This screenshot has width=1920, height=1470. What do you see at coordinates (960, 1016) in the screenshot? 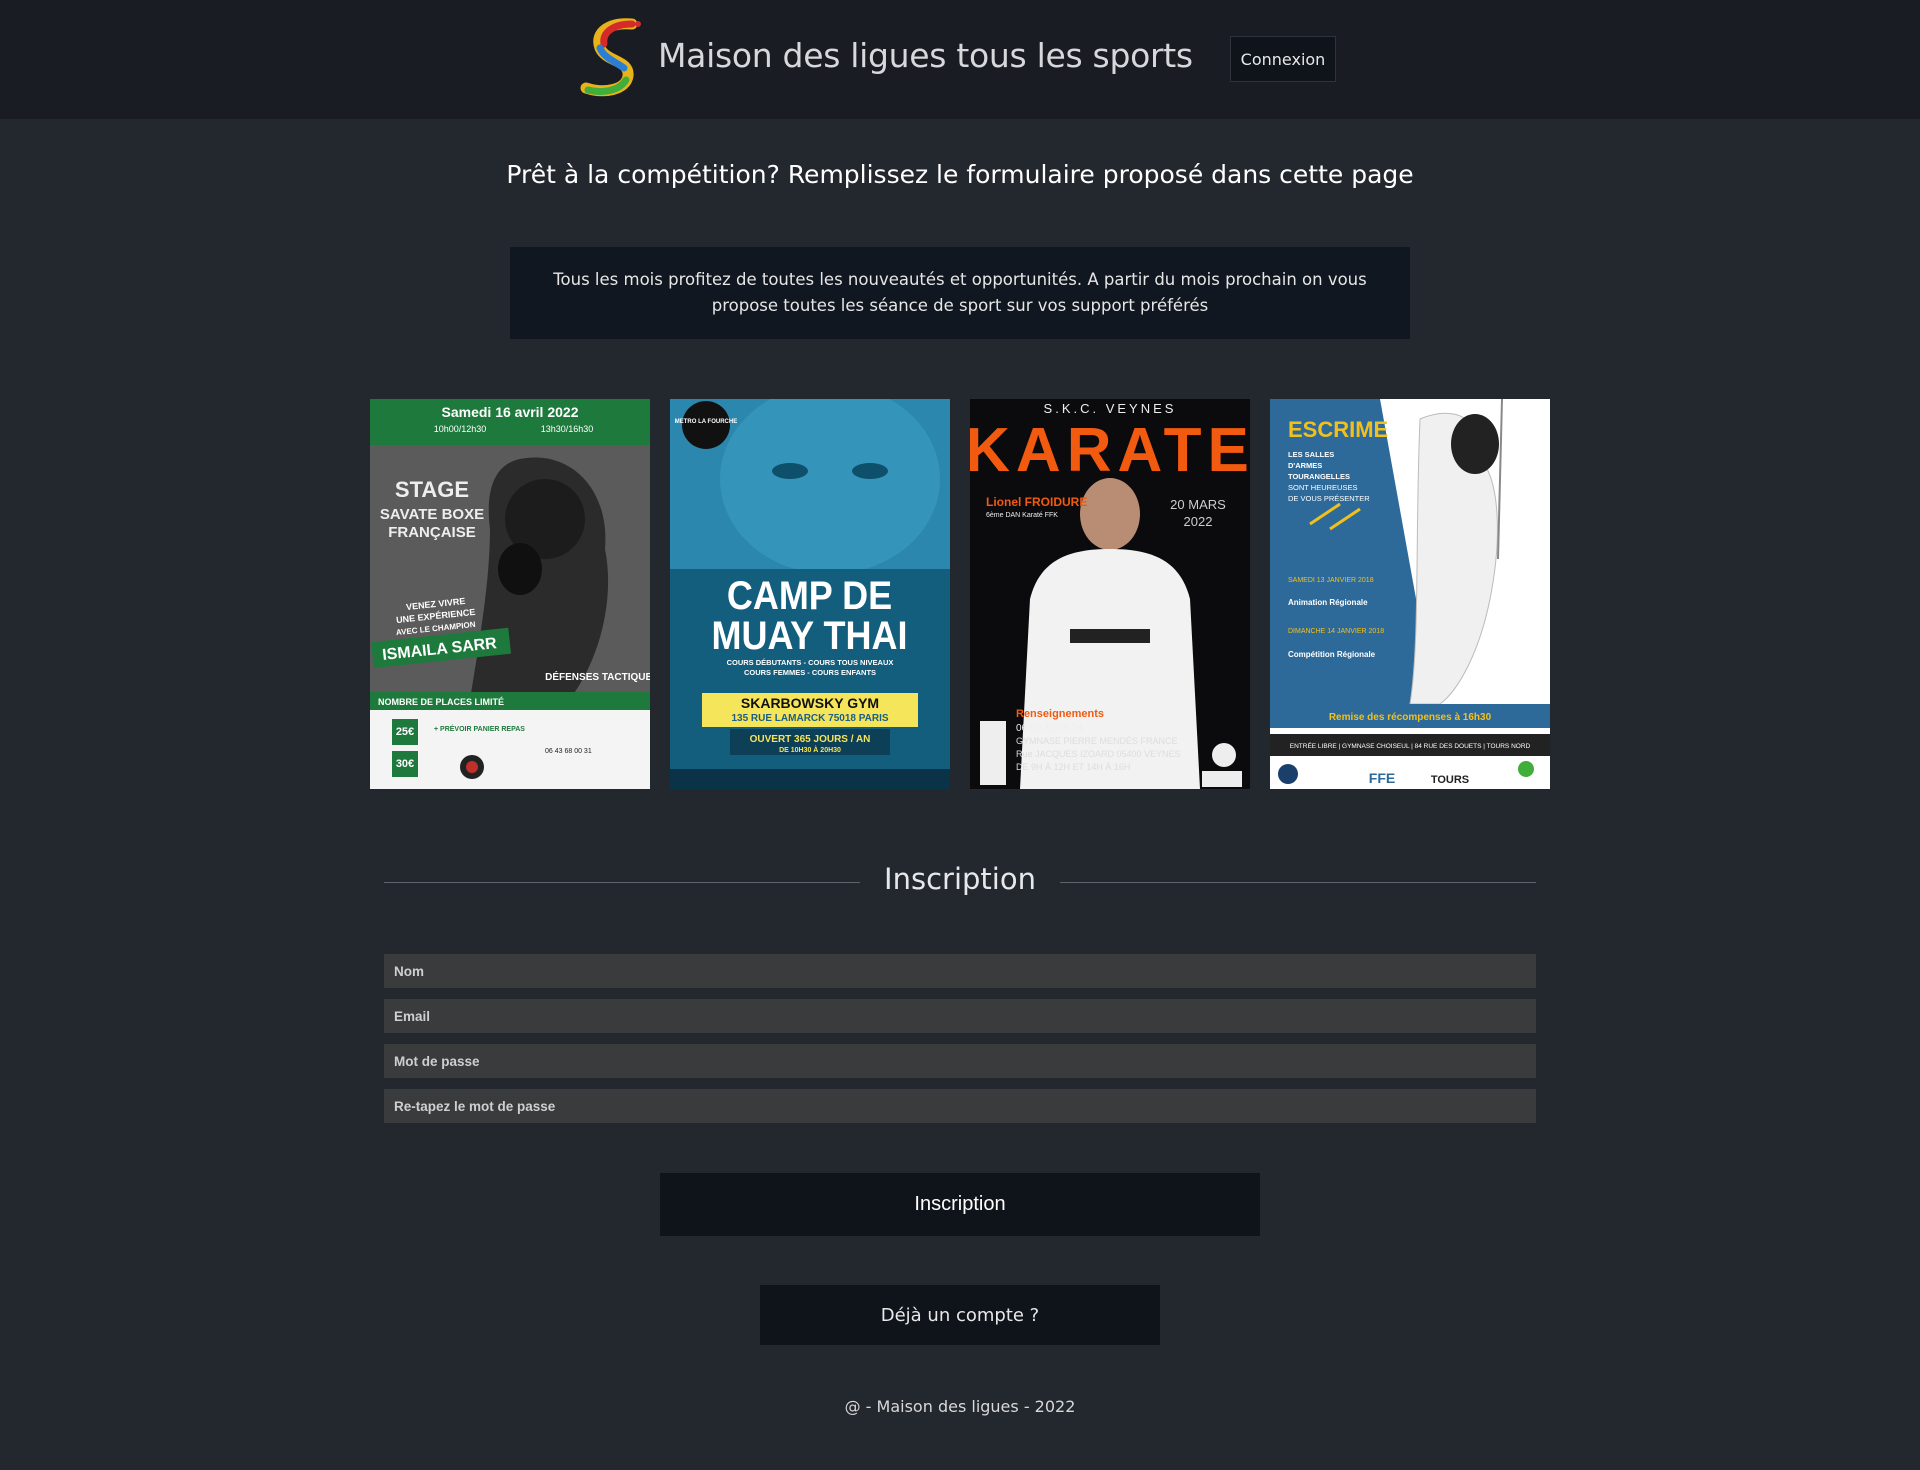
I see `email-field` at bounding box center [960, 1016].